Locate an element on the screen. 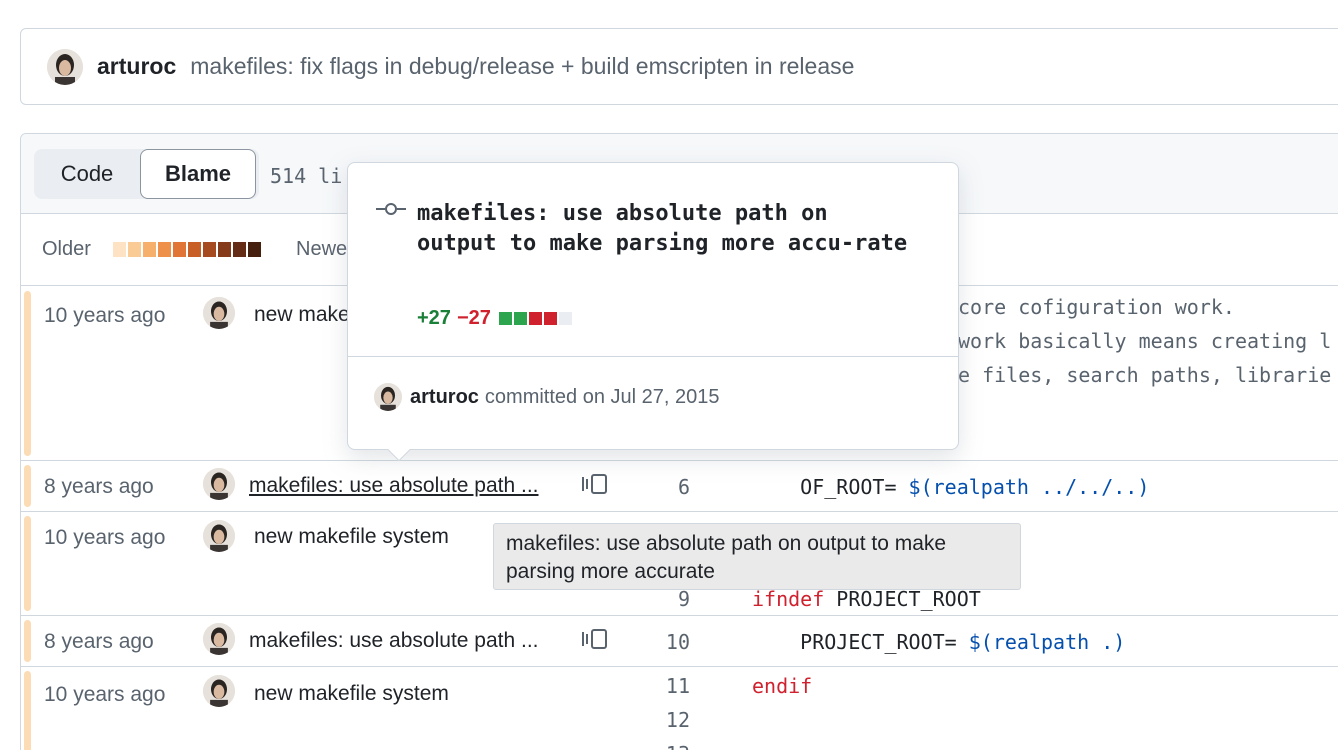  code-rest: ../../..) is located at coordinates (1089, 487).